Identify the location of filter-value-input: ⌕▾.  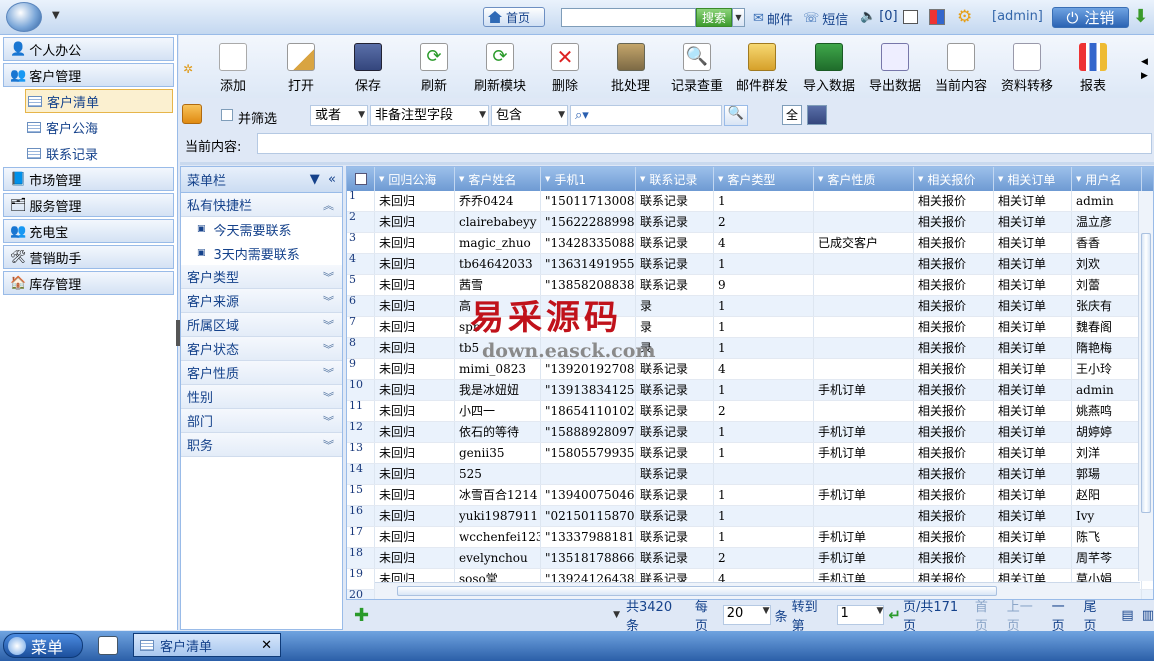
(646, 115).